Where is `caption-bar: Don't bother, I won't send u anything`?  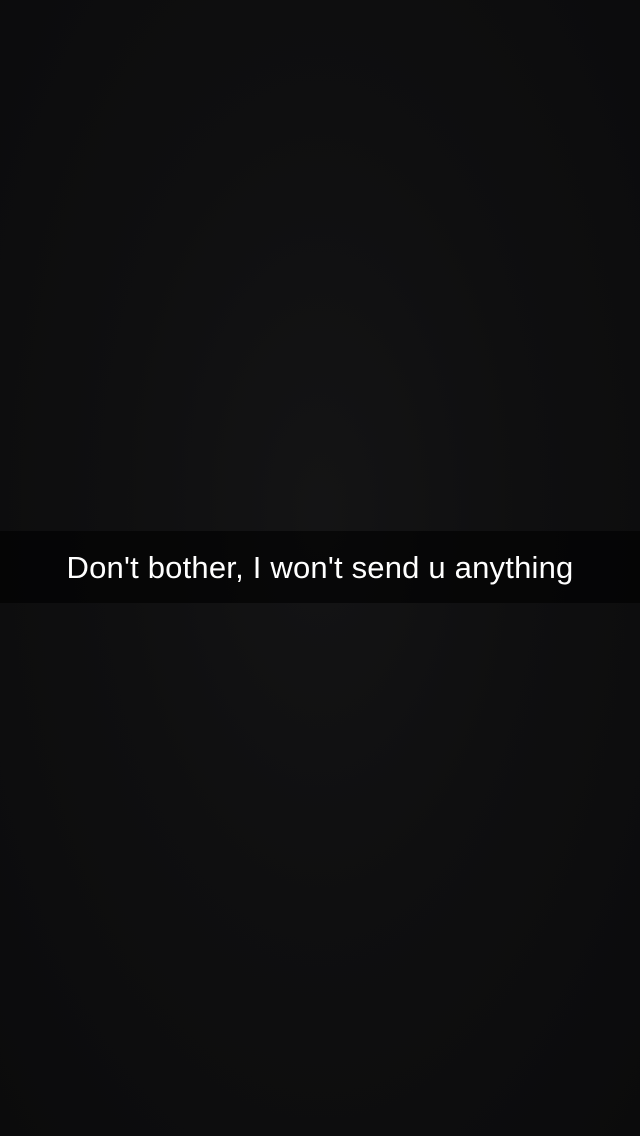
caption-bar: Don't bother, I won't send u anything is located at coordinates (320, 567).